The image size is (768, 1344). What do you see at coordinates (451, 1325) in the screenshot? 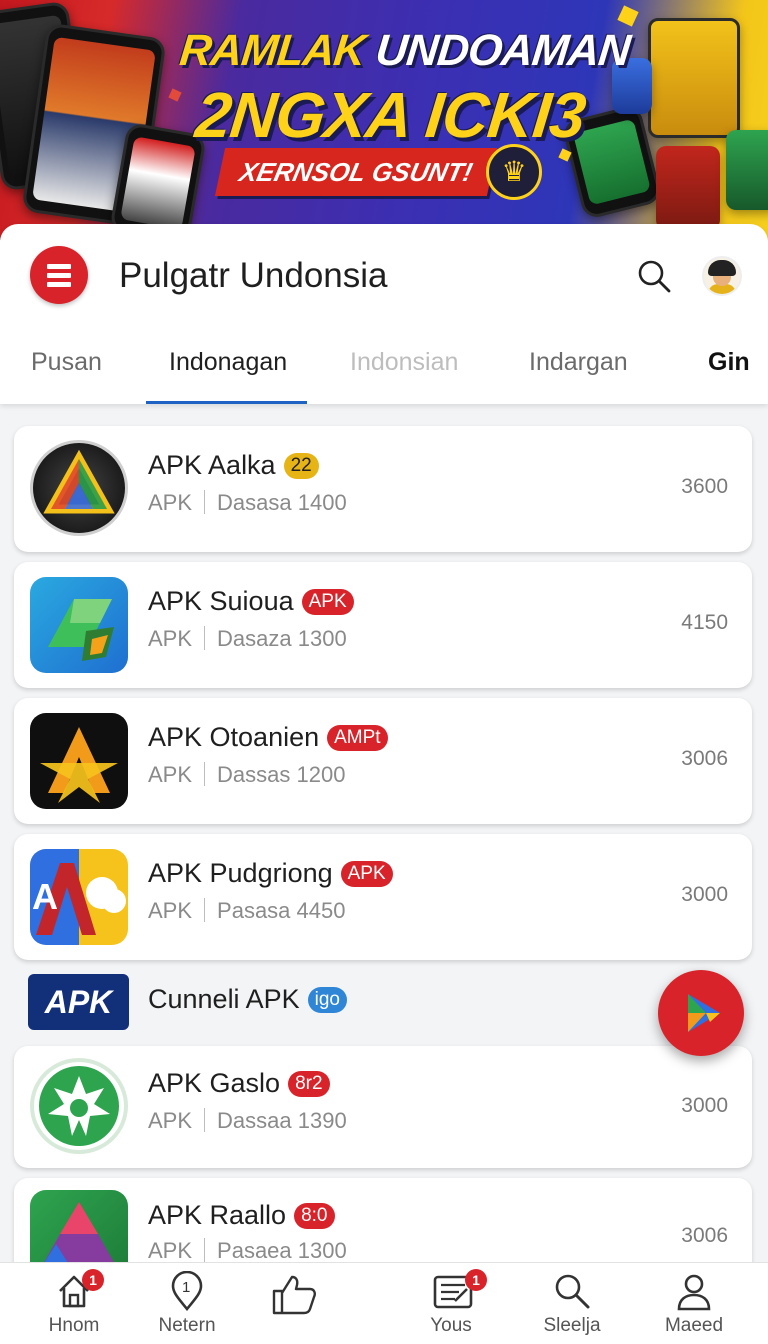
I see `nav-label: Yous` at bounding box center [451, 1325].